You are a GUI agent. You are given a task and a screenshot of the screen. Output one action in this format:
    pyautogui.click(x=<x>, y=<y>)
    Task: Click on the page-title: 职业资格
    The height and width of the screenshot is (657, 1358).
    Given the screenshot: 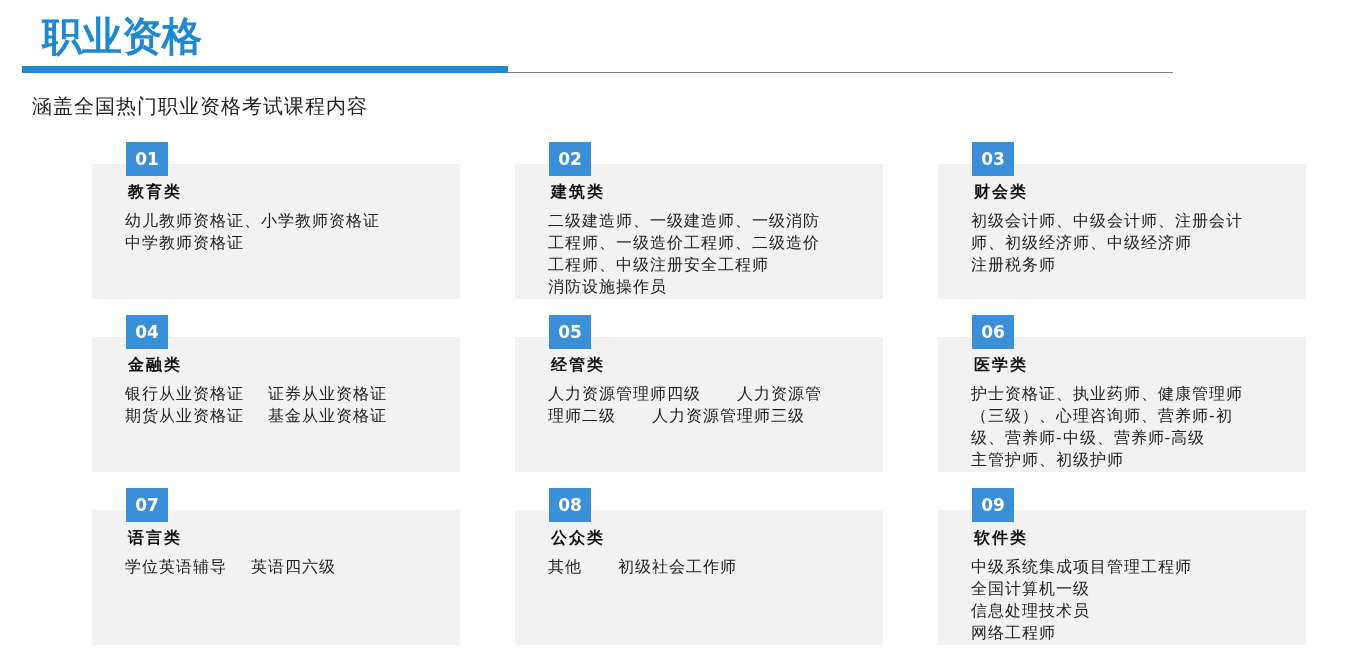 What is the action you would take?
    pyautogui.click(x=122, y=36)
    